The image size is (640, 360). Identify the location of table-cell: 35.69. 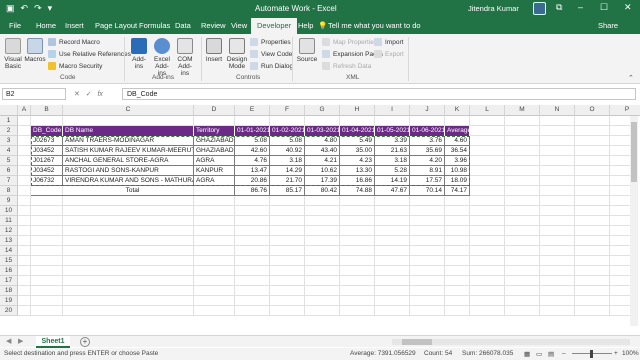
(427, 151).